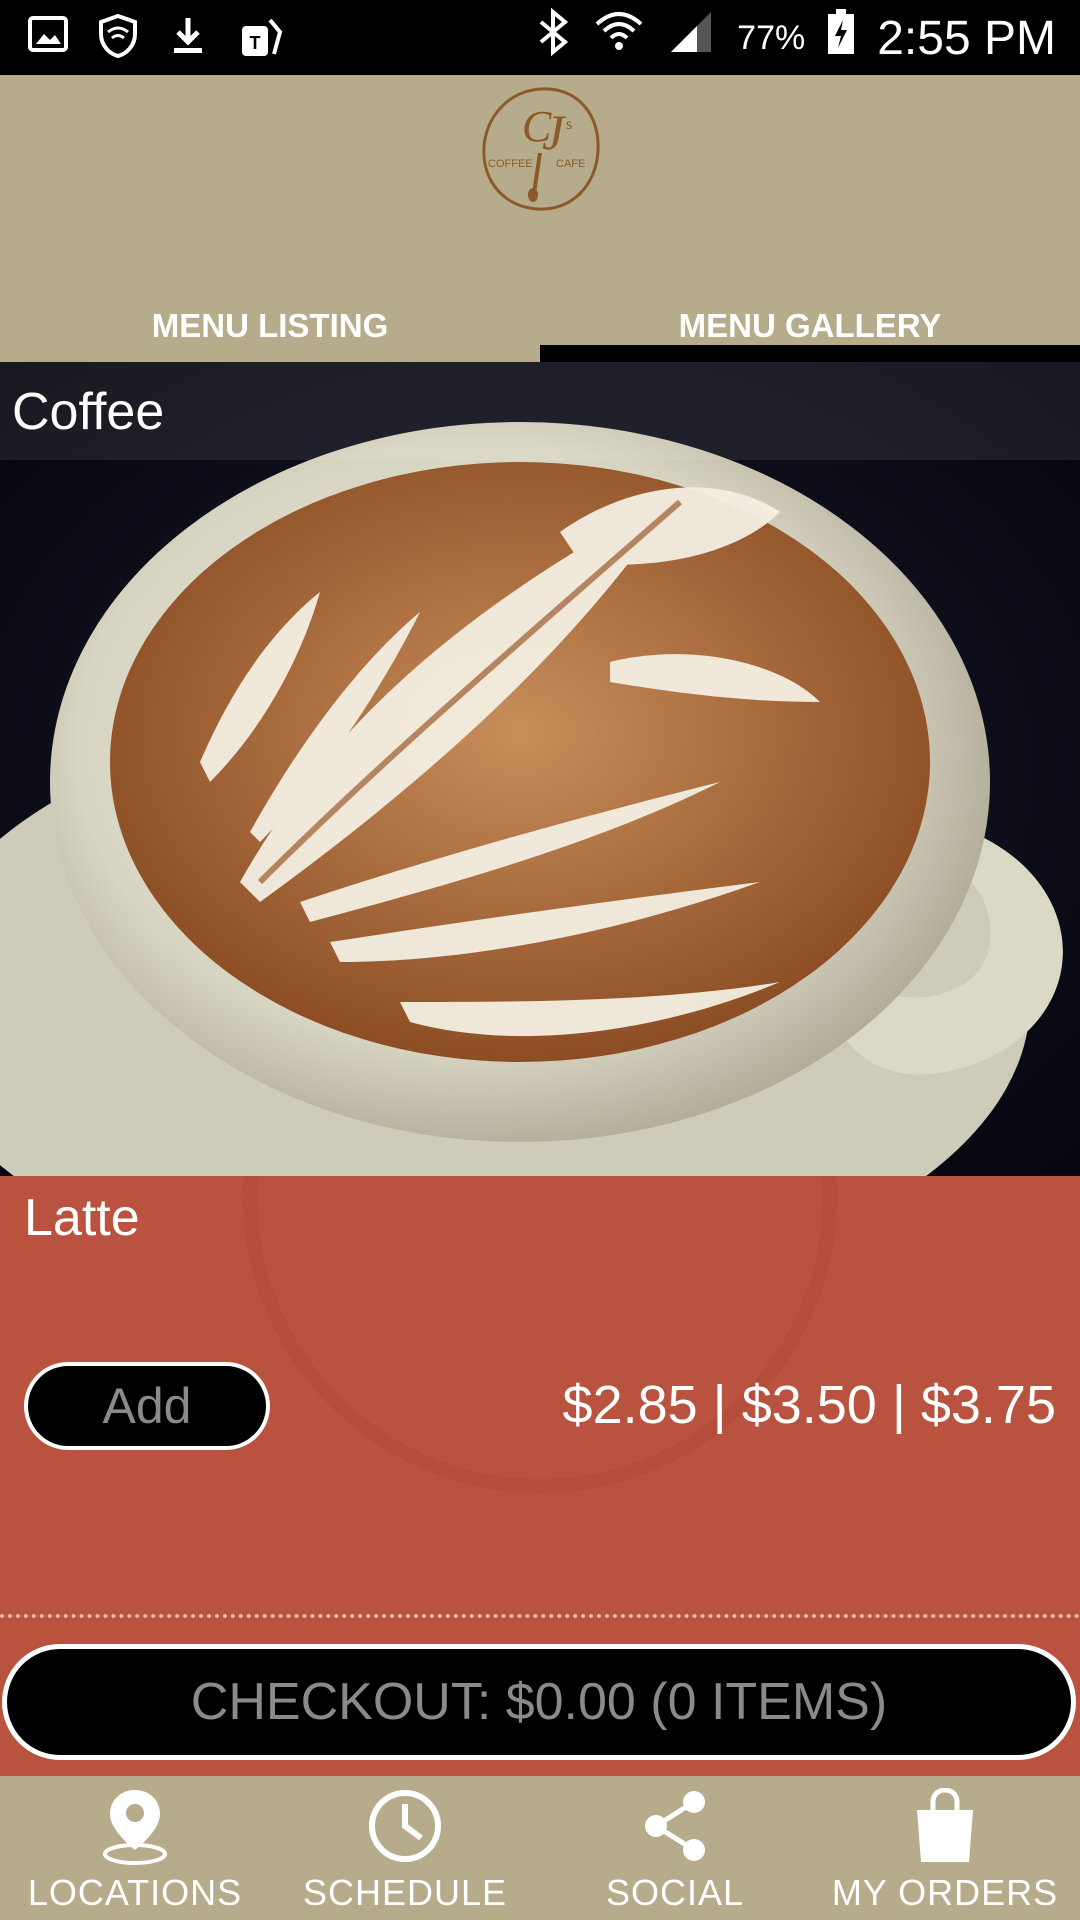  I want to click on menu-tabs: MENU LISTING MENU GALLERY, so click(540, 326).